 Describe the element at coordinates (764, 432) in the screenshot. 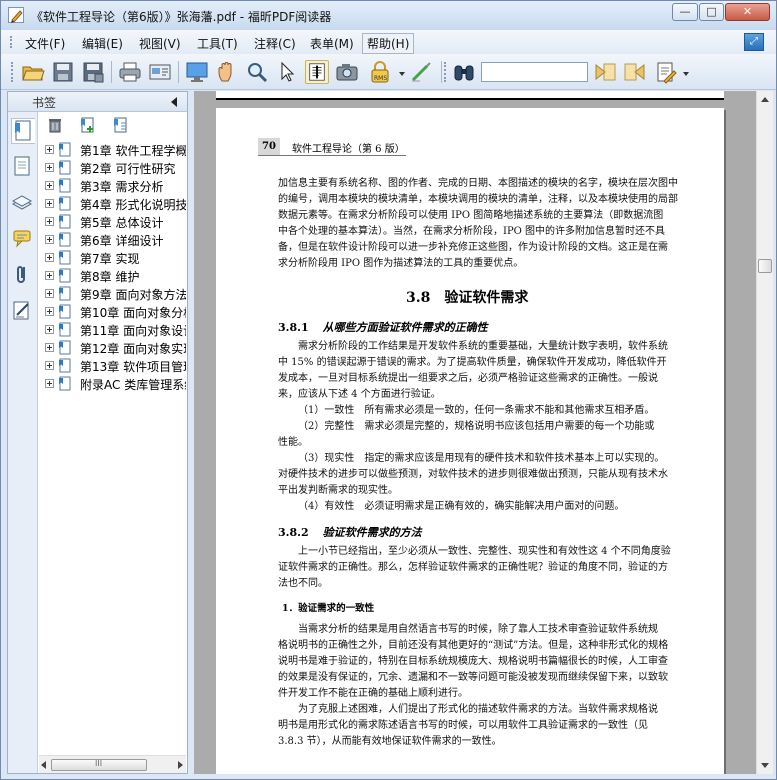

I see `document-vertical-scrollbar` at that location.